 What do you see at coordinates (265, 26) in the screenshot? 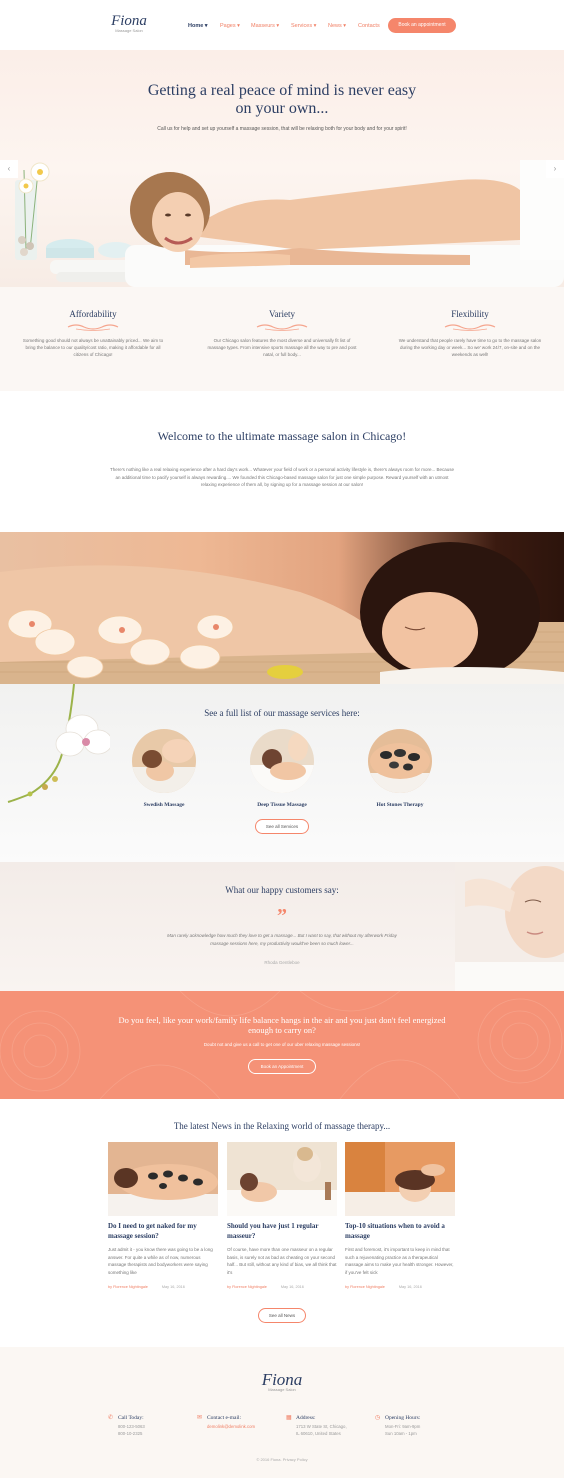
I see `nav-masseurs: Masseurs ▾` at bounding box center [265, 26].